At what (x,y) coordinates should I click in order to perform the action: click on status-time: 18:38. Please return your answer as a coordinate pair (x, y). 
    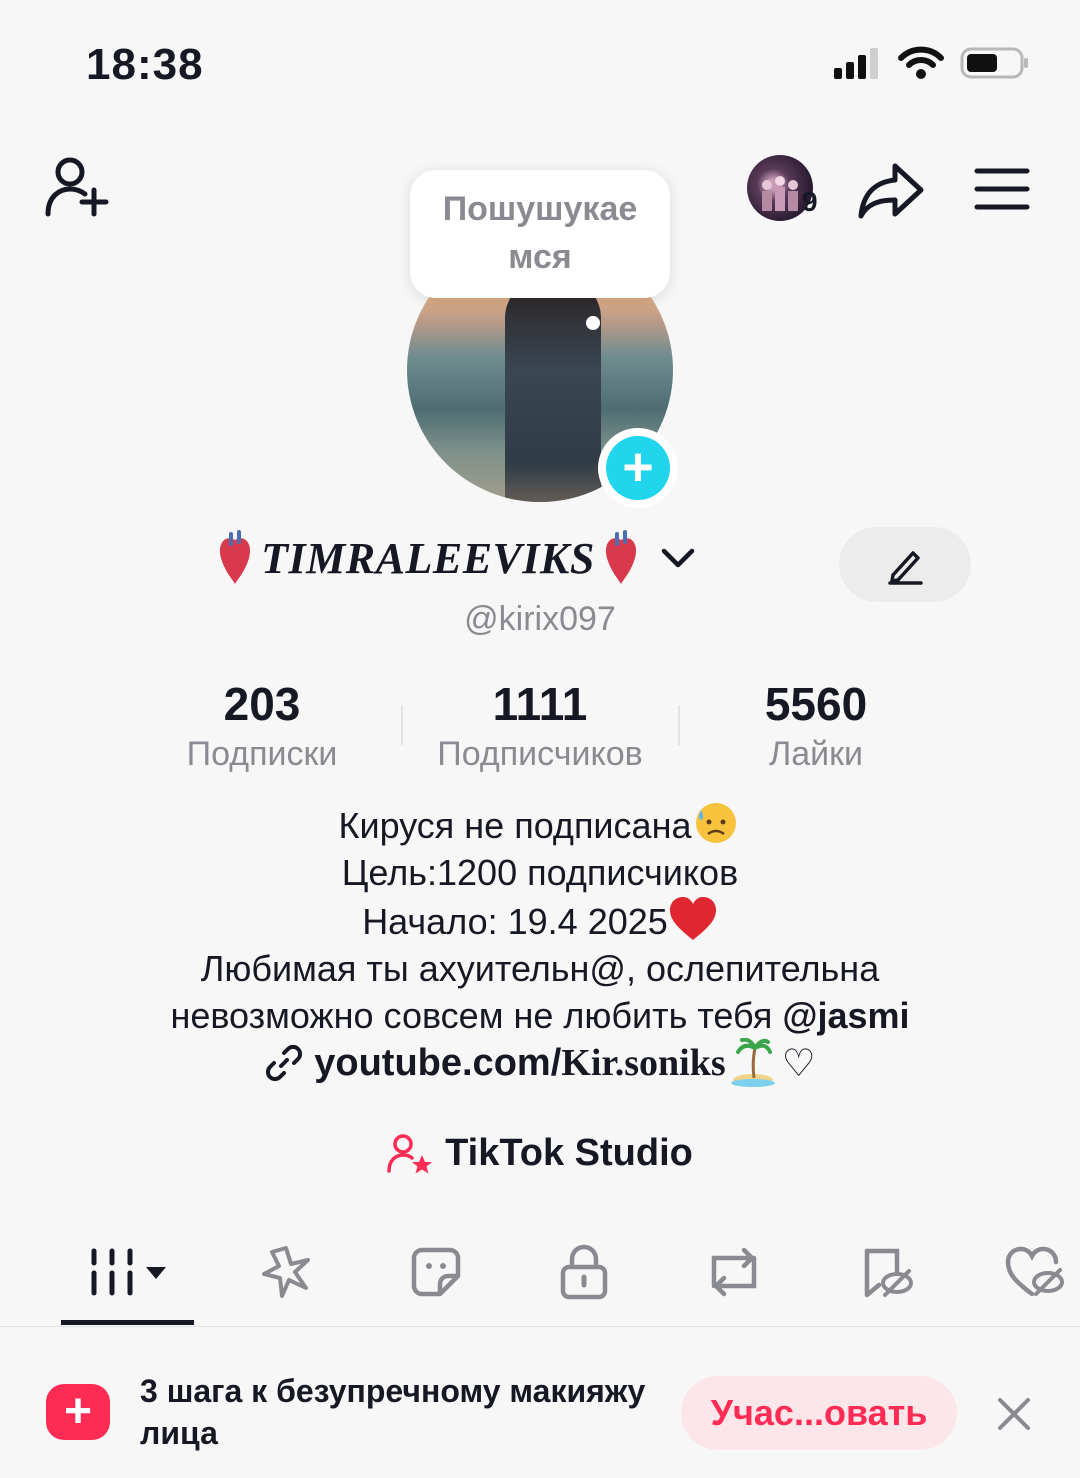
    Looking at the image, I should click on (145, 64).